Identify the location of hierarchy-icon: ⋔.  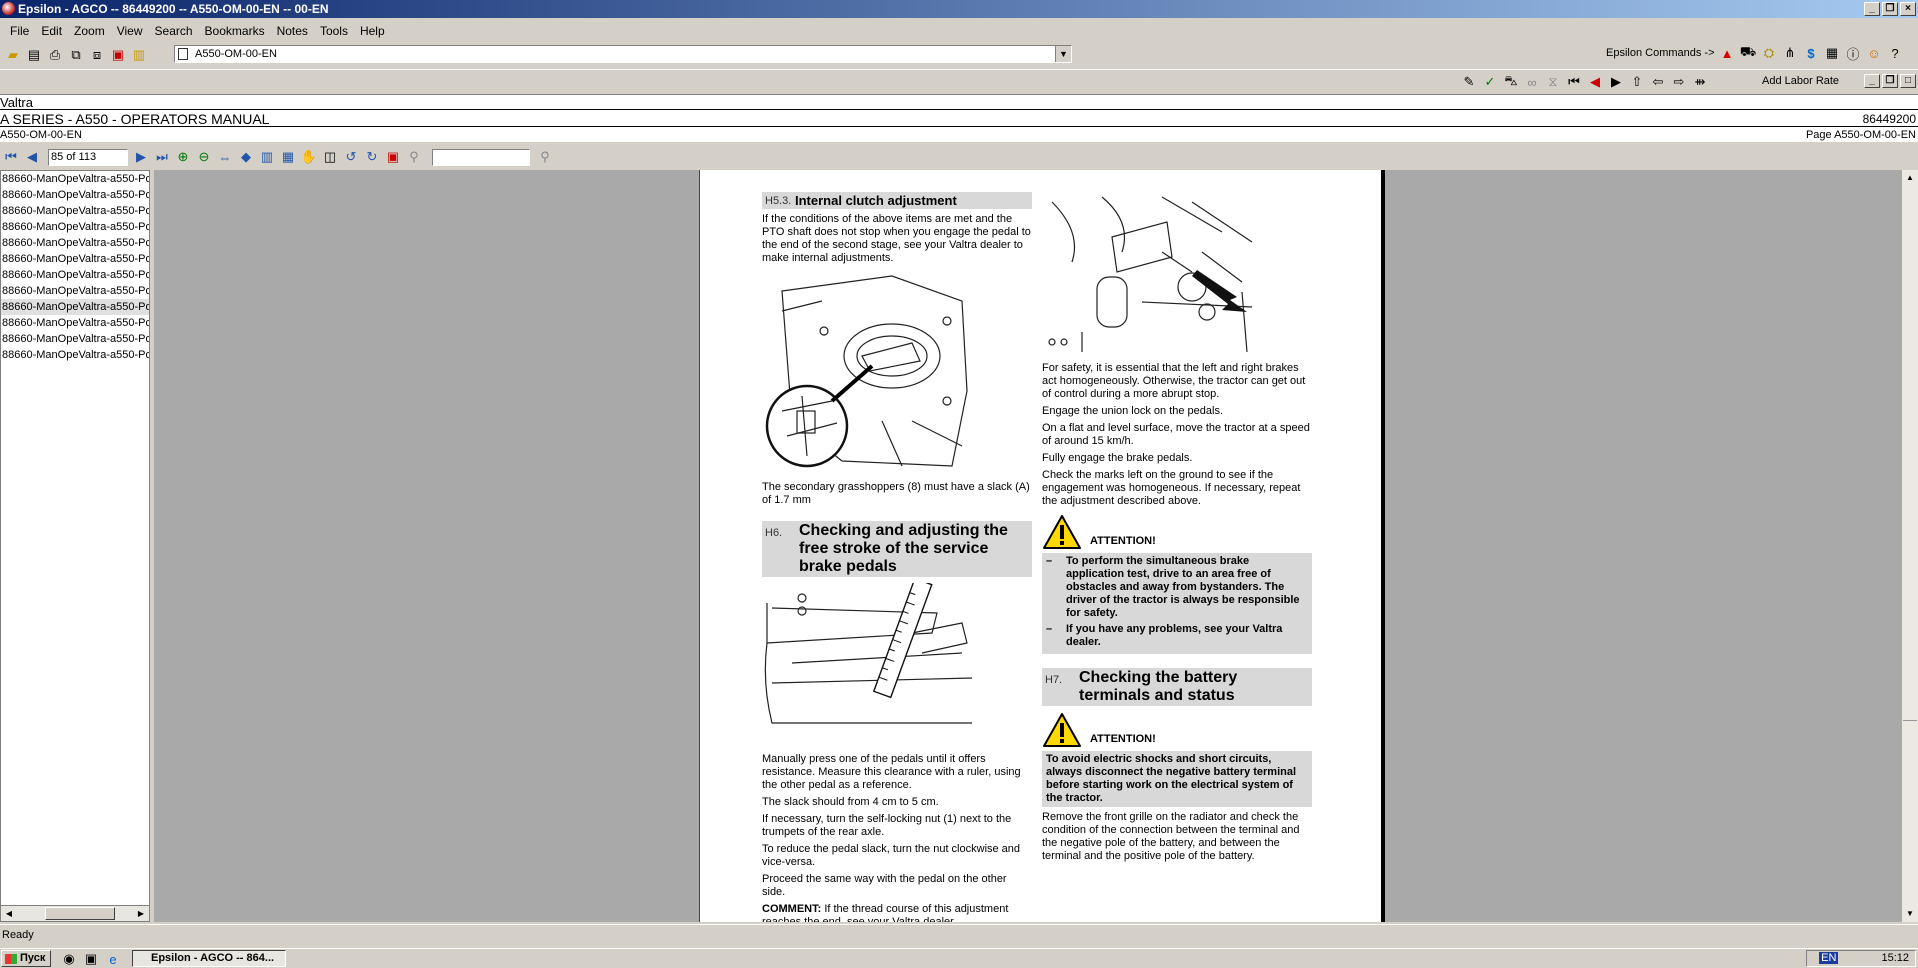
(1790, 53).